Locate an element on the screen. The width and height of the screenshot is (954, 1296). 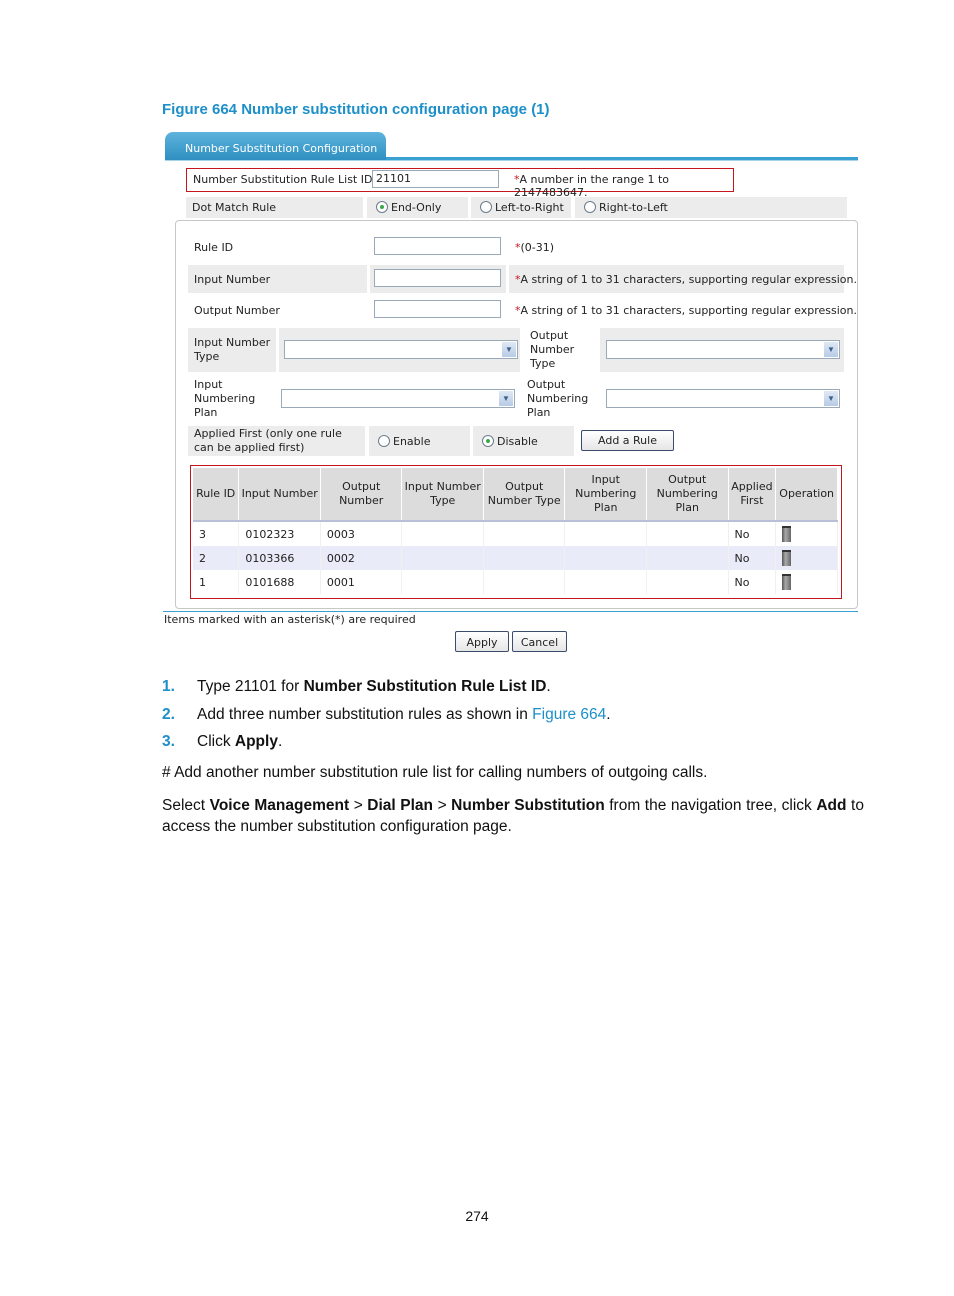
col-input-number-type: Input Number Type is located at coordinates (442, 495).